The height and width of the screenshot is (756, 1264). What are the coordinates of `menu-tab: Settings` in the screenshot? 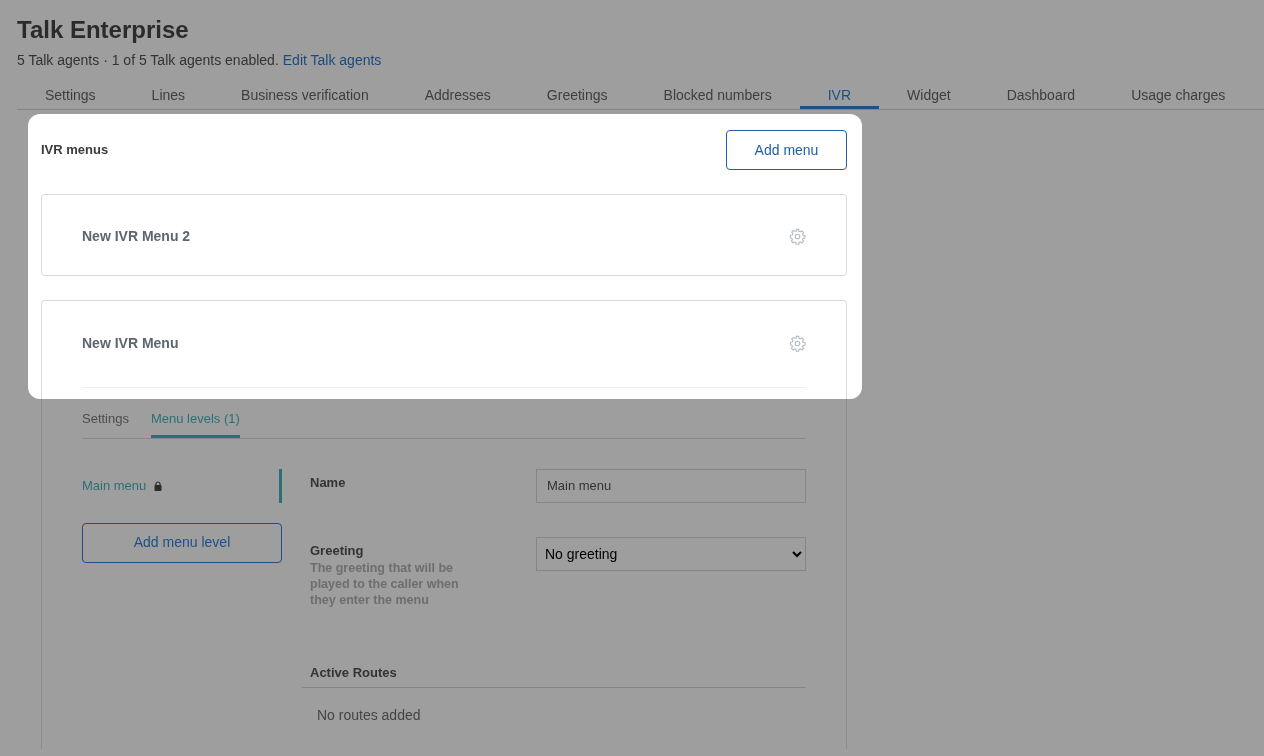 It's located at (105, 423).